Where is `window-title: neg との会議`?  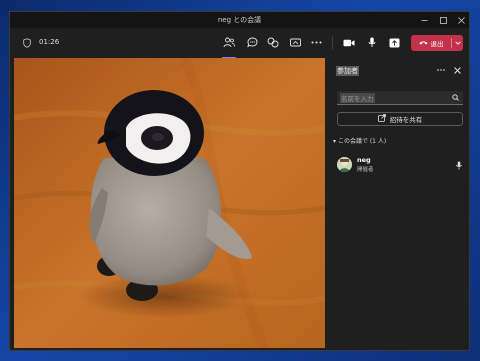 window-title: neg との会議 is located at coordinates (239, 20).